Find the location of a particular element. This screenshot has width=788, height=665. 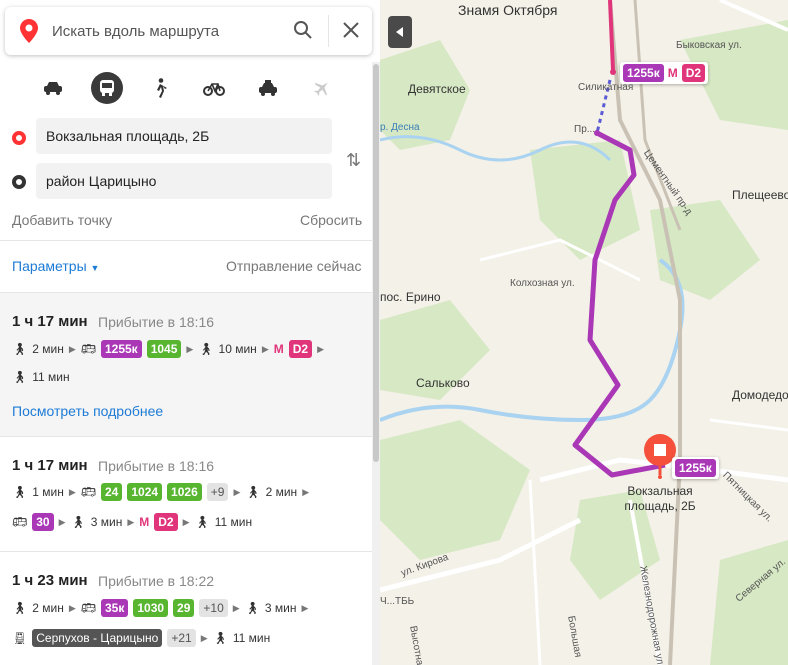

car-icon is located at coordinates (53, 88).